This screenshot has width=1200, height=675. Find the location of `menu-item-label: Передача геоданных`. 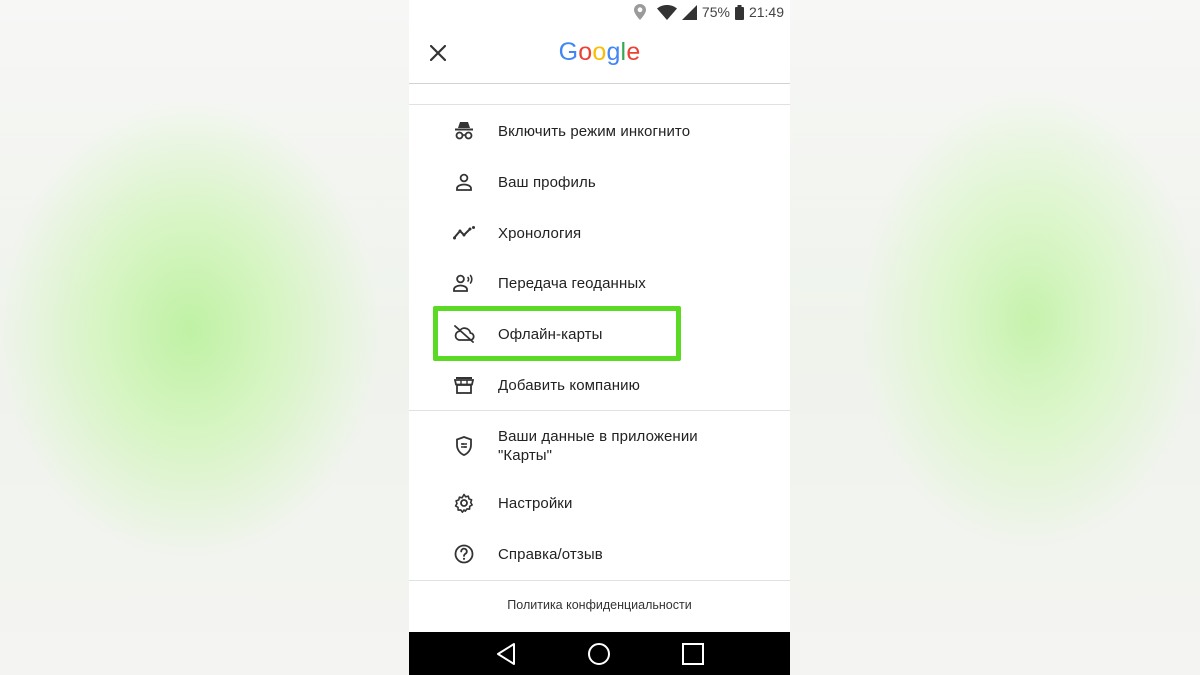

menu-item-label: Передача геоданных is located at coordinates (572, 283).